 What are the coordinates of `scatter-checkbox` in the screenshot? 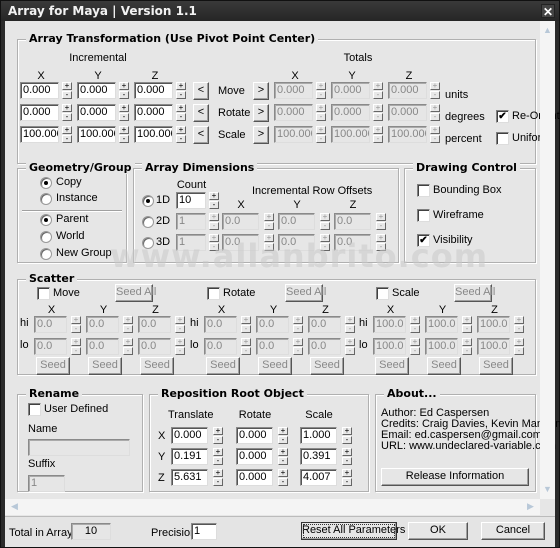 It's located at (213, 293).